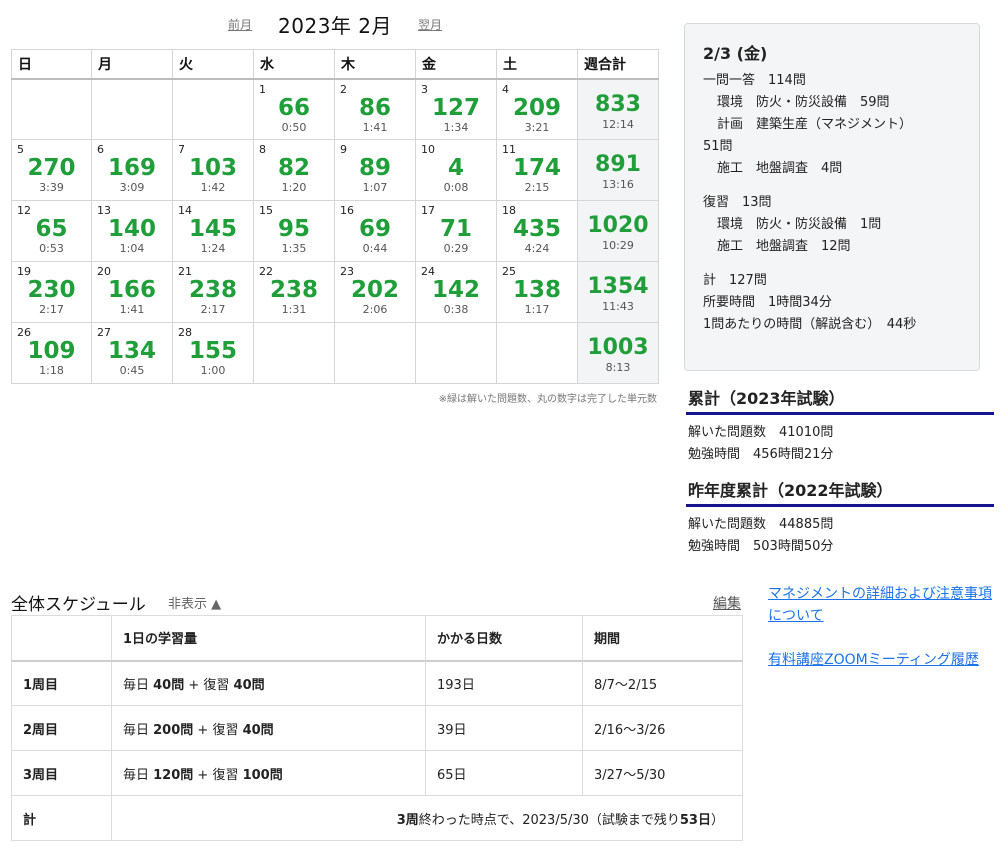 Image resolution: width=1000 pixels, height=850 pixels. I want to click on schedule-col-daily: 1日の学習量, so click(268, 638).